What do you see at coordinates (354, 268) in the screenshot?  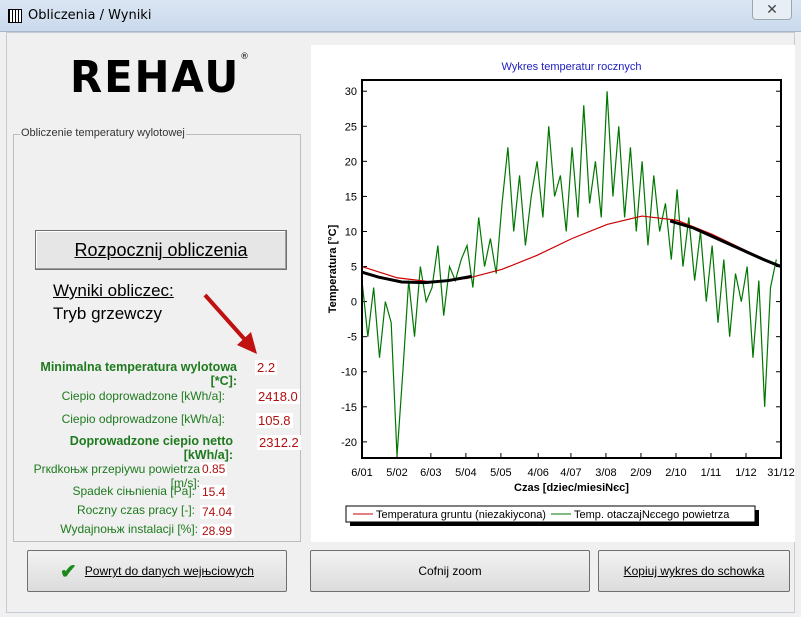 I see `y-tick-label: 5` at bounding box center [354, 268].